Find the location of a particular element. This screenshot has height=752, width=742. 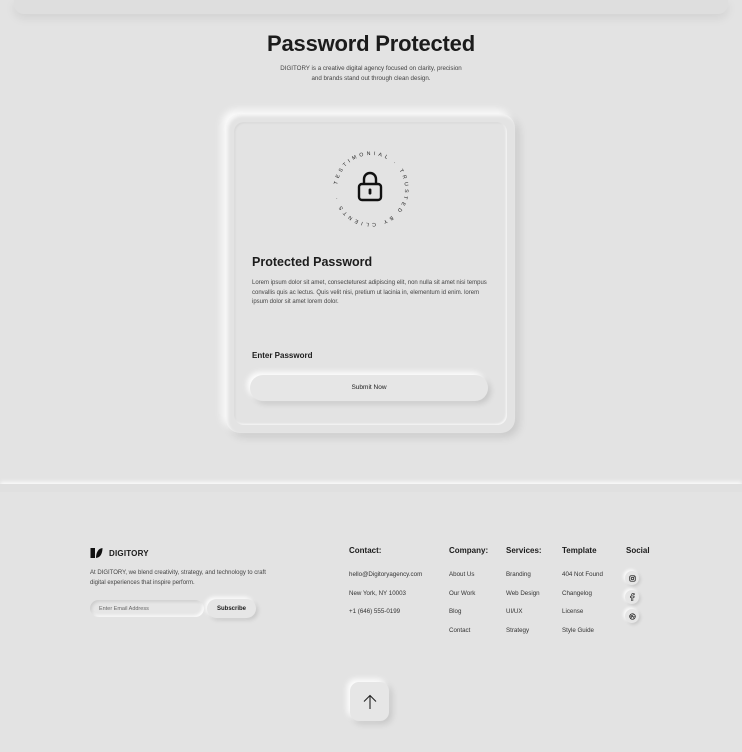

page-title: Password Protected is located at coordinates (371, 43).